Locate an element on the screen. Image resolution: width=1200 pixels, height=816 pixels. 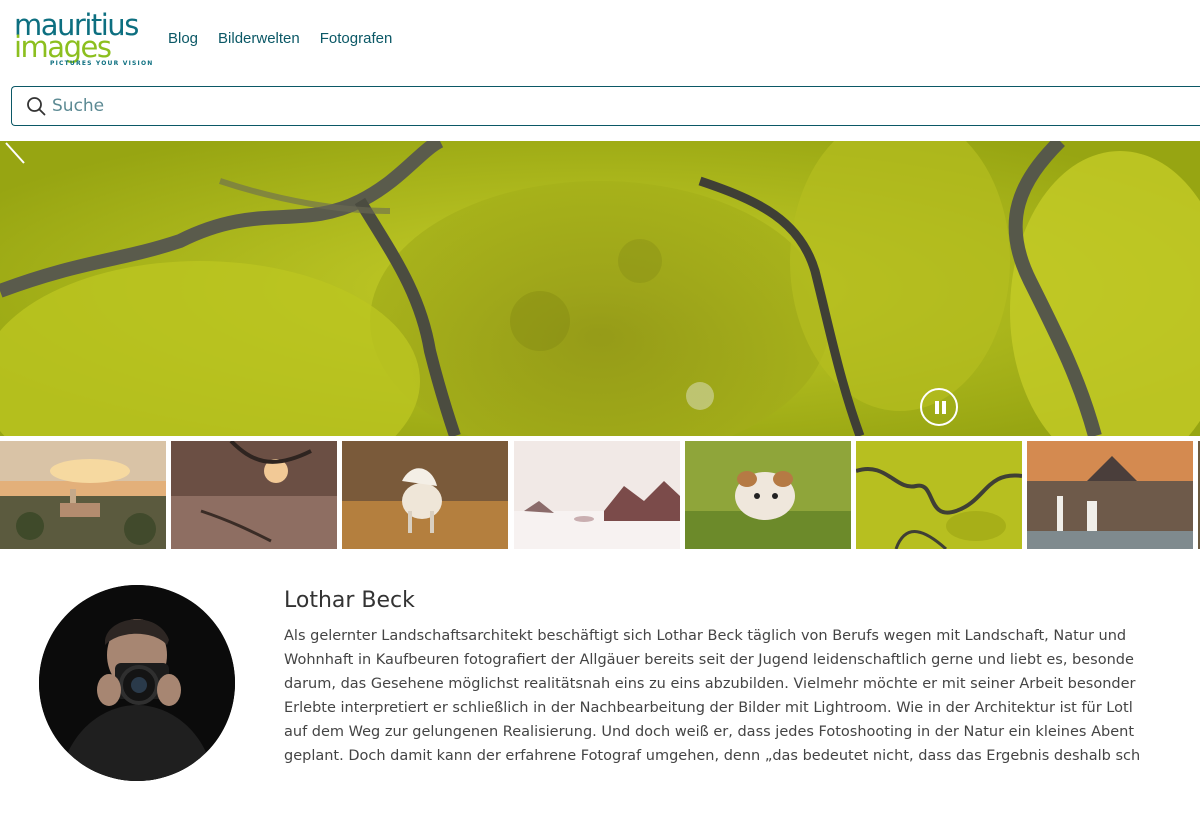
photographer-name: Lothar Beck is located at coordinates (349, 600).